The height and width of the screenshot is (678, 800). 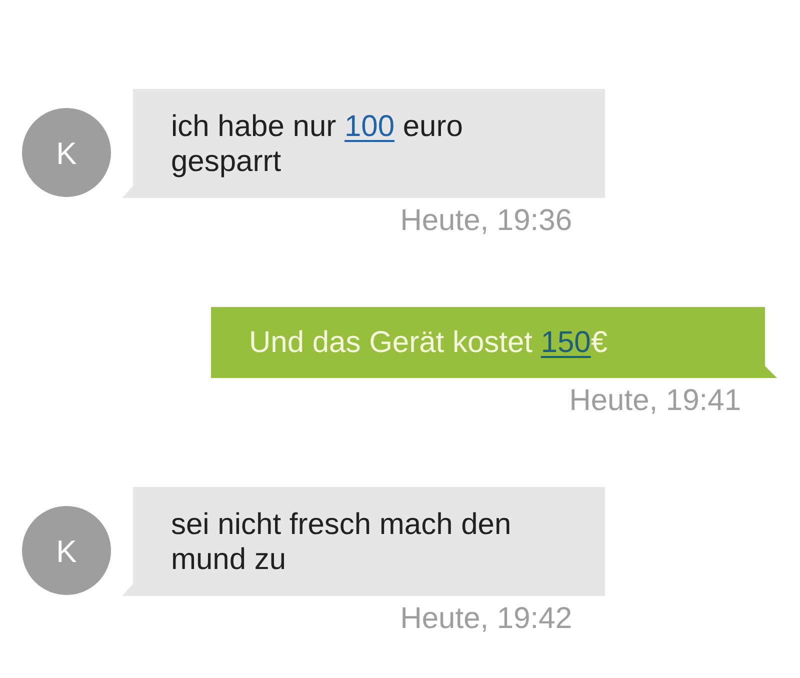 What do you see at coordinates (369, 126) in the screenshot?
I see `number-link: 100` at bounding box center [369, 126].